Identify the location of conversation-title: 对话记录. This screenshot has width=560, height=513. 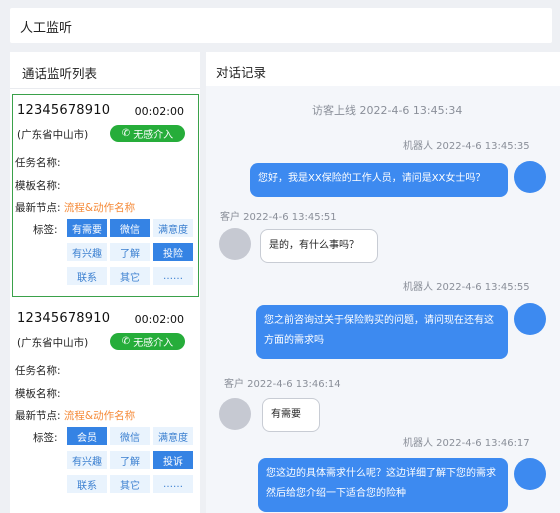
(241, 72).